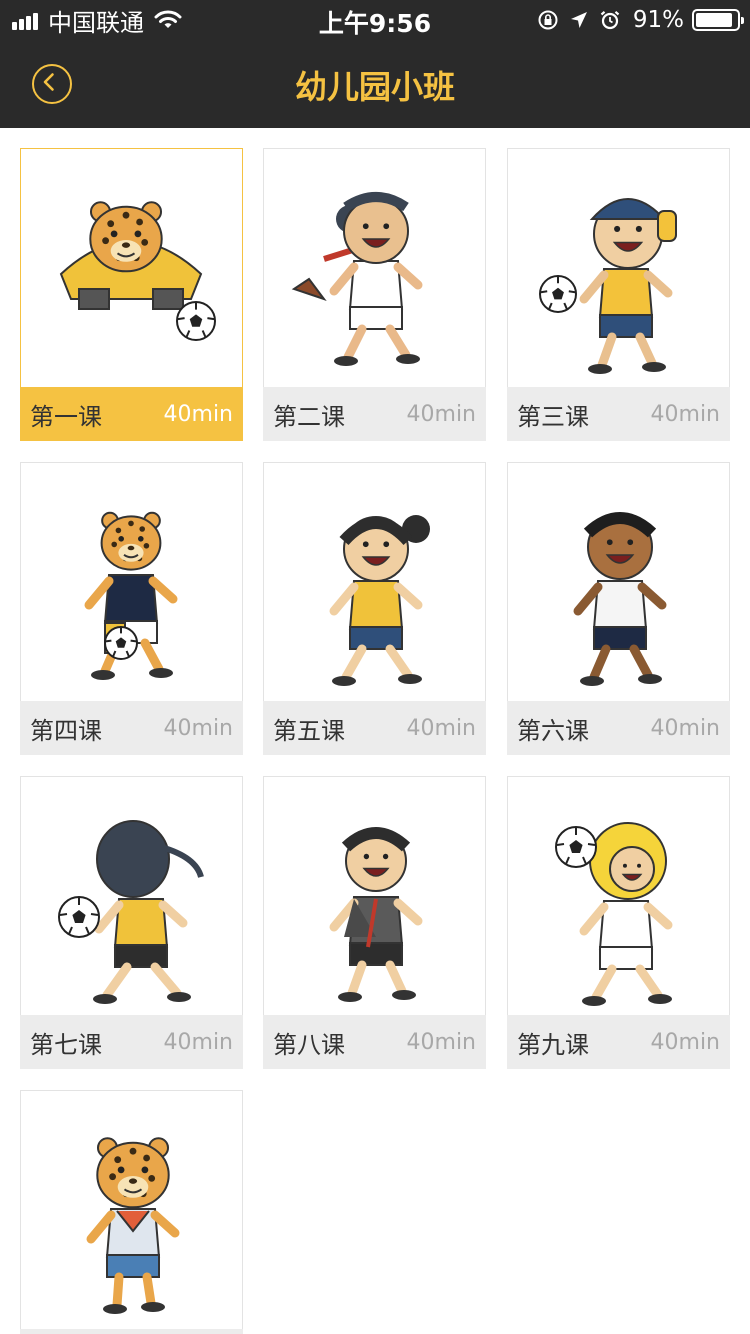 This screenshot has height=1334, width=750. What do you see at coordinates (374, 414) in the screenshot?
I see `lesson-info-bar: 第二课 40min` at bounding box center [374, 414].